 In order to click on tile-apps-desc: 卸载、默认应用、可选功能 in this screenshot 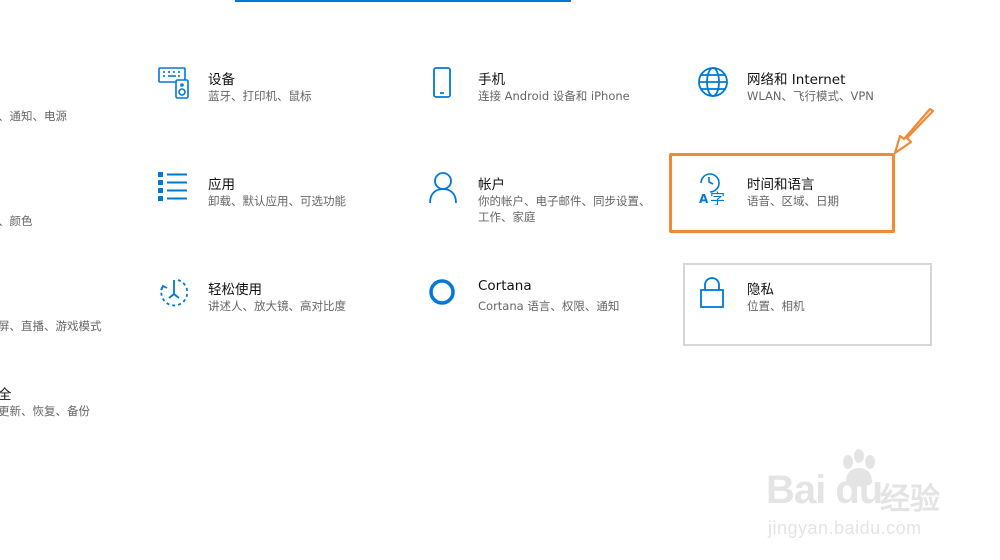, I will do `click(277, 201)`.